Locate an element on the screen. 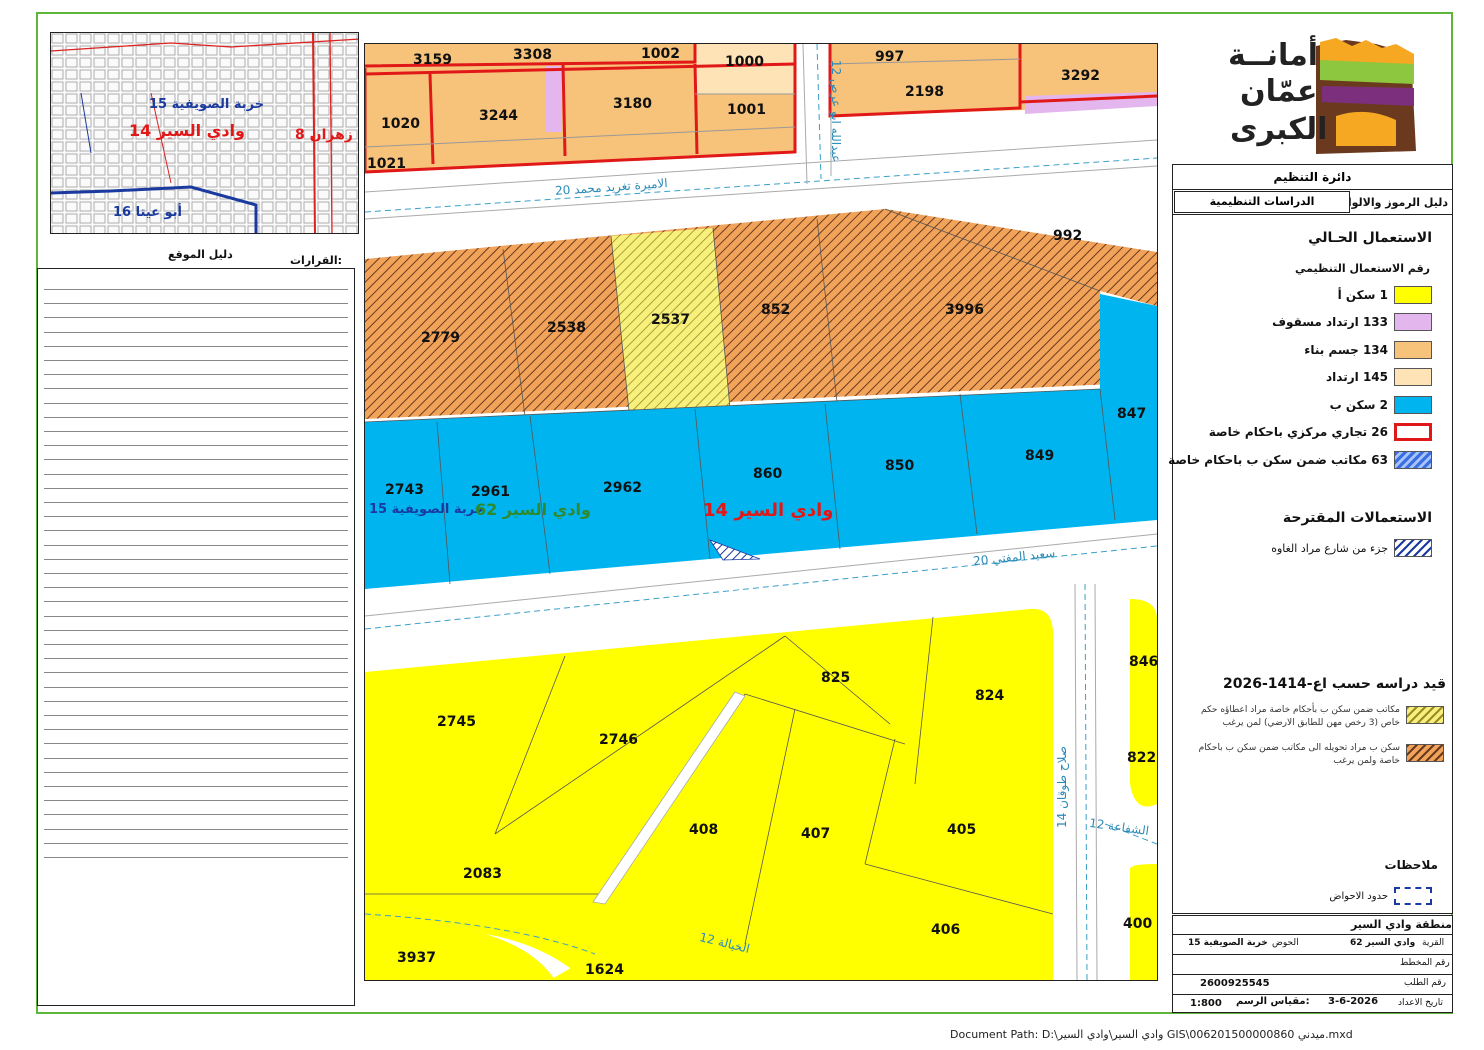 This screenshot has width=1484, height=1050. notes-item-label: حدود الاحواض is located at coordinates (1358, 896).